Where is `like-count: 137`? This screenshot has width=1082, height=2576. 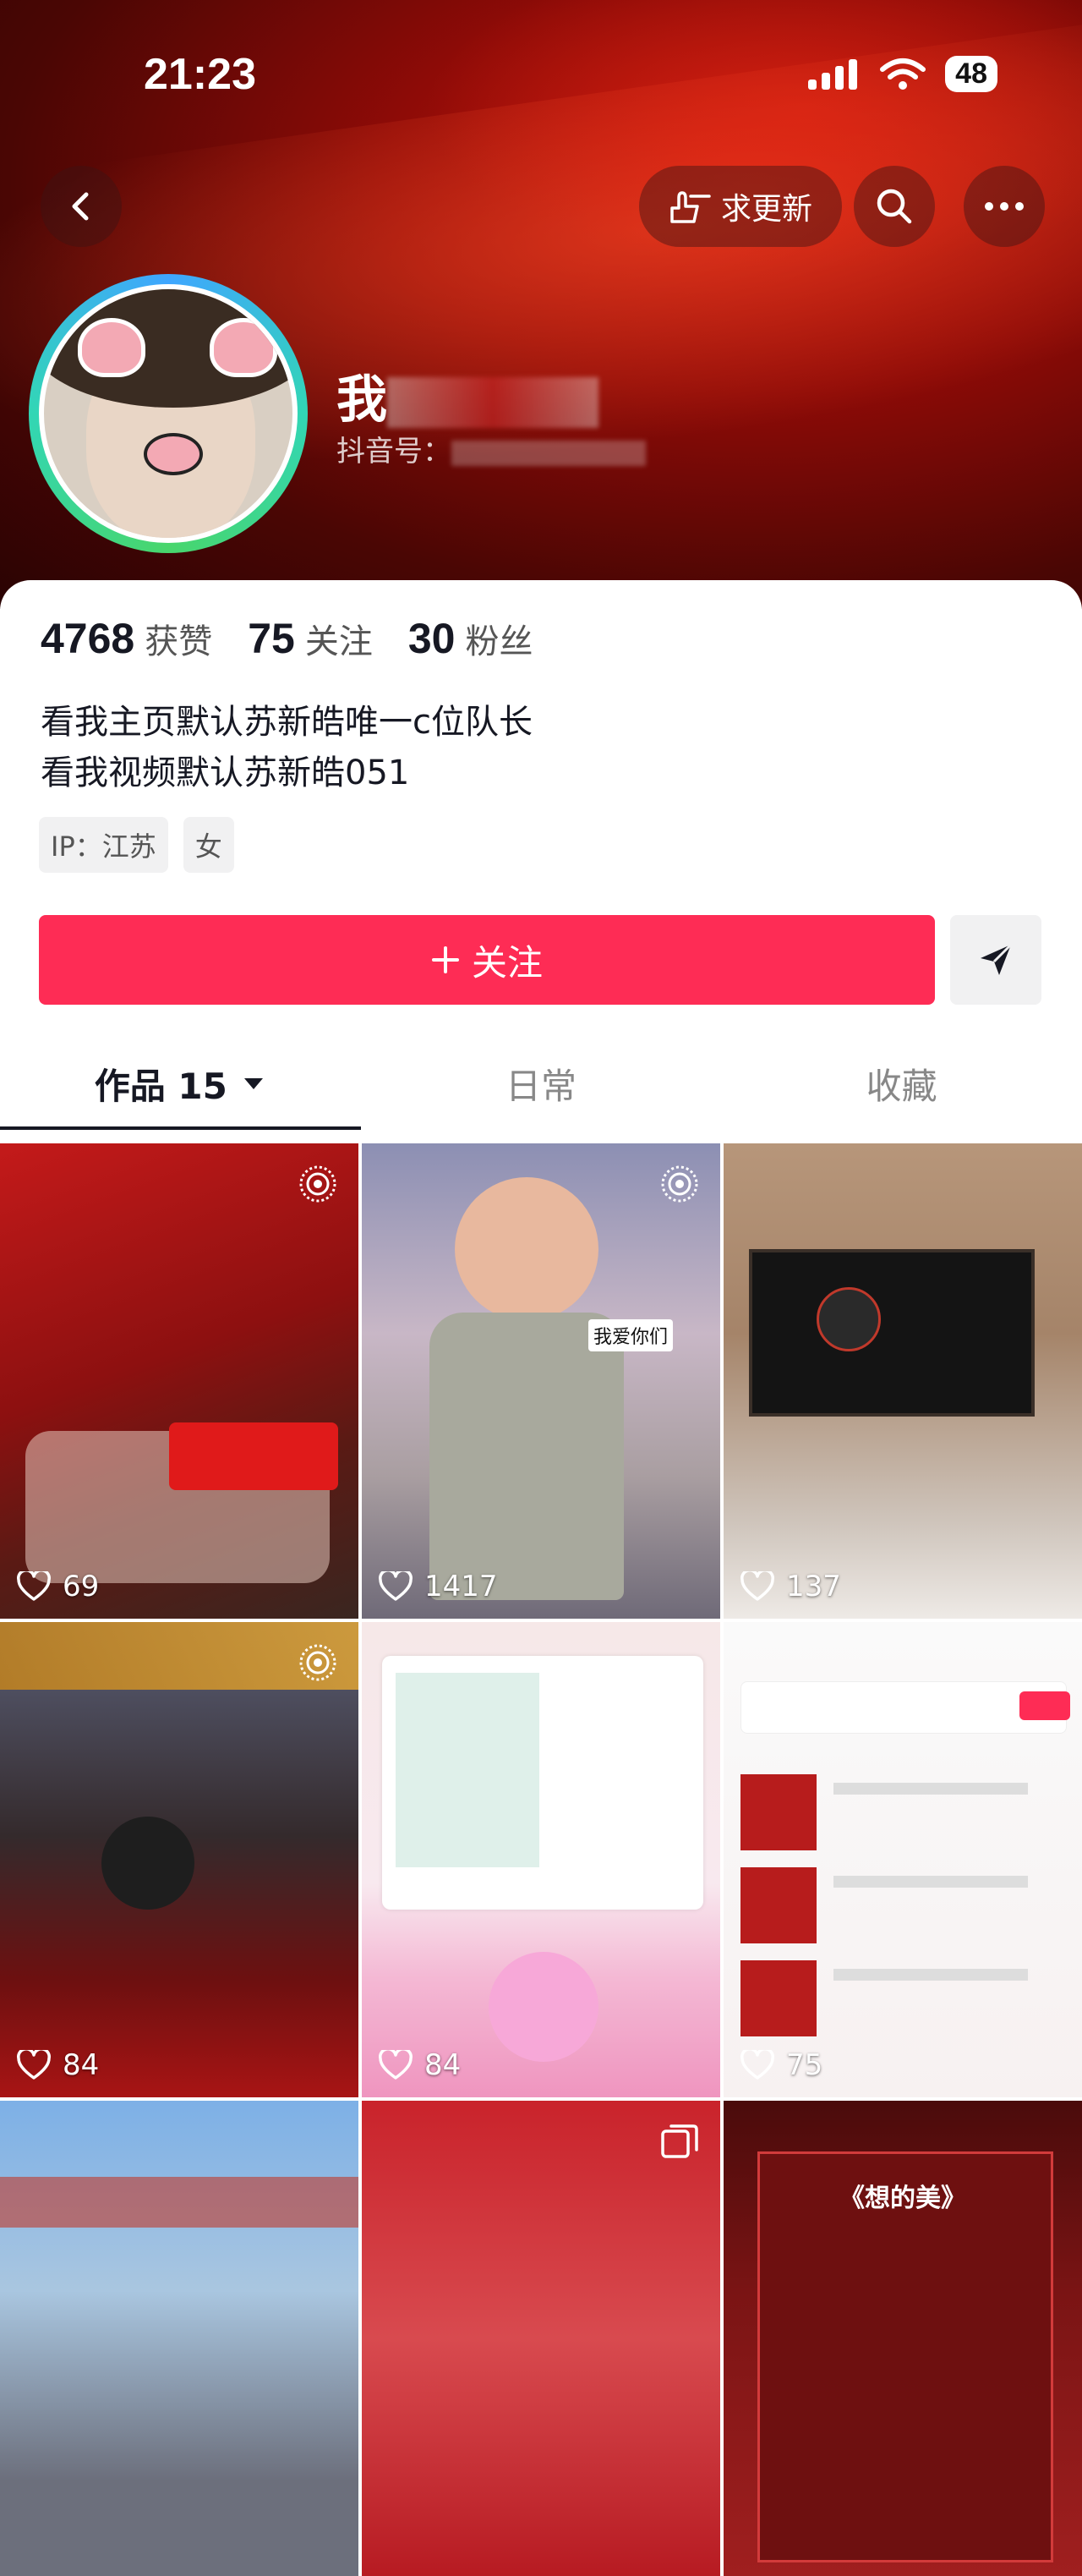
like-count: 137 is located at coordinates (791, 1586).